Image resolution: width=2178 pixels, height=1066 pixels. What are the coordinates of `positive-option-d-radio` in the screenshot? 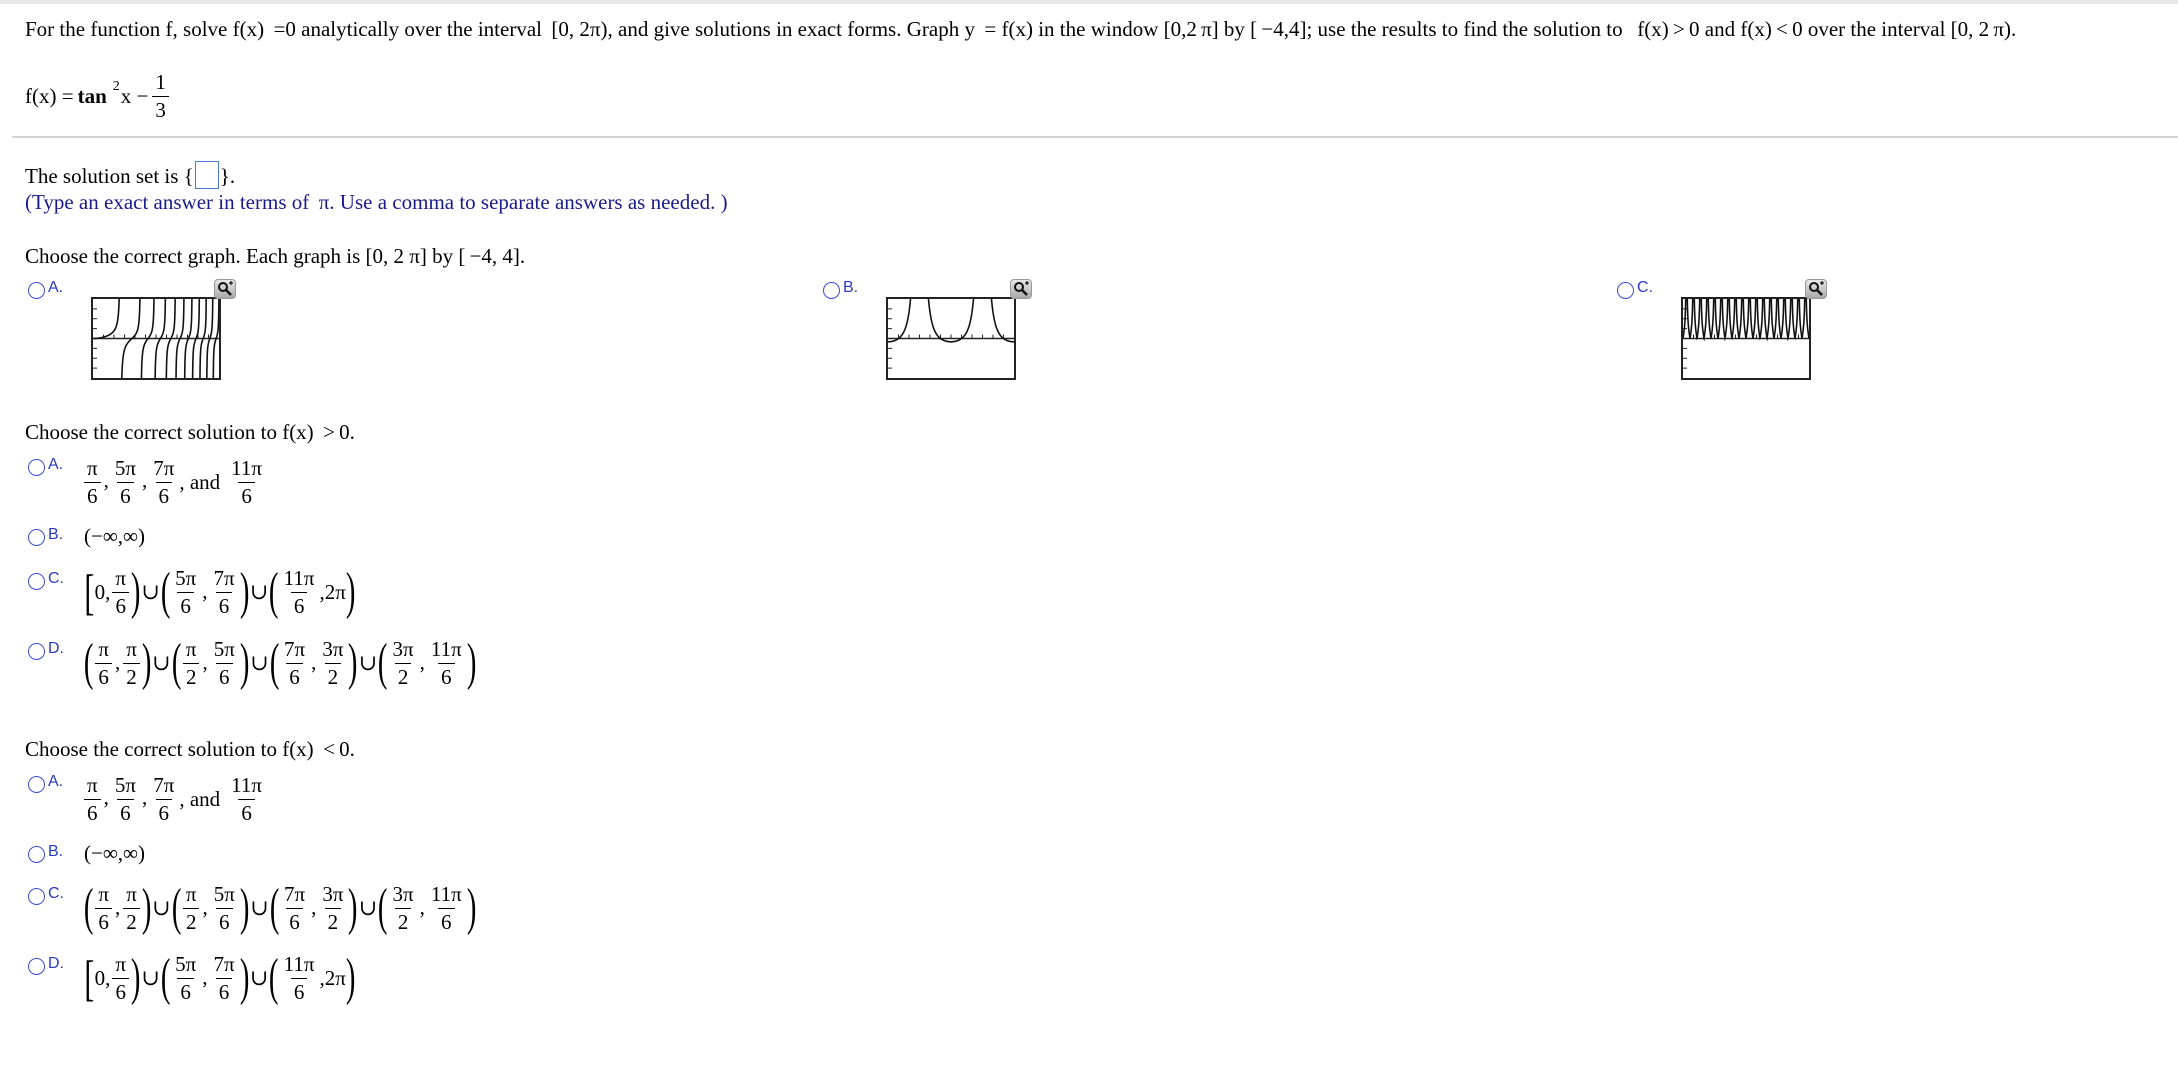 It's located at (36, 651).